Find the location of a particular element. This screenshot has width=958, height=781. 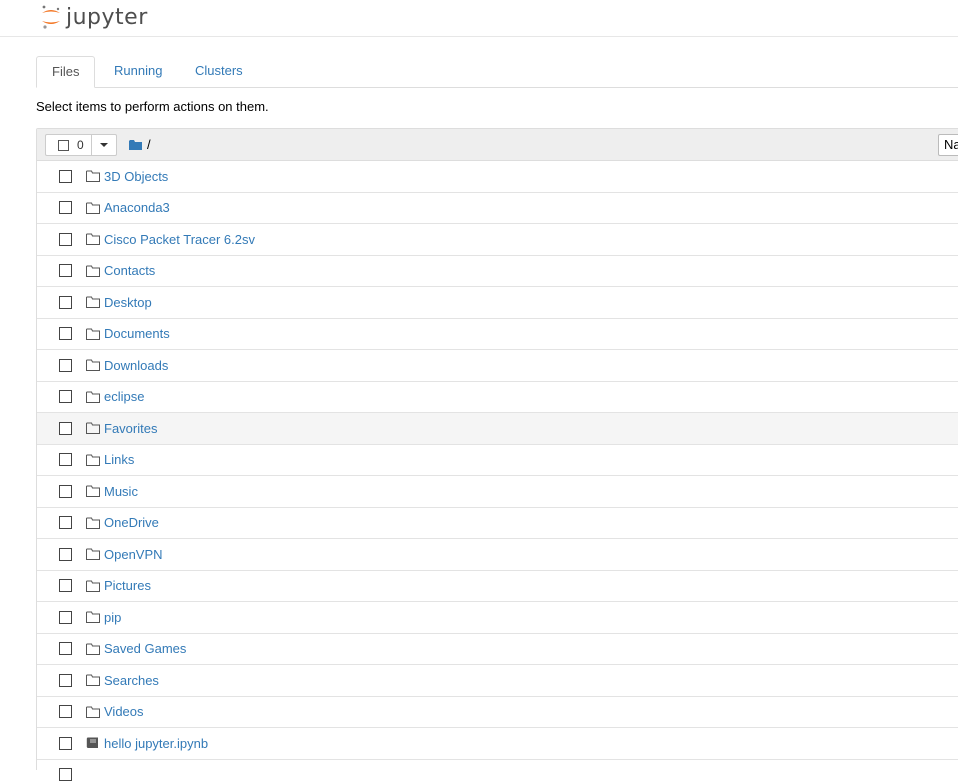

tab-bar: Files Running Clusters is located at coordinates (497, 72).